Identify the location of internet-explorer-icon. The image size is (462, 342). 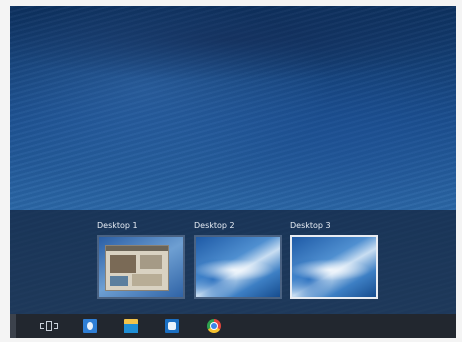
(90, 326).